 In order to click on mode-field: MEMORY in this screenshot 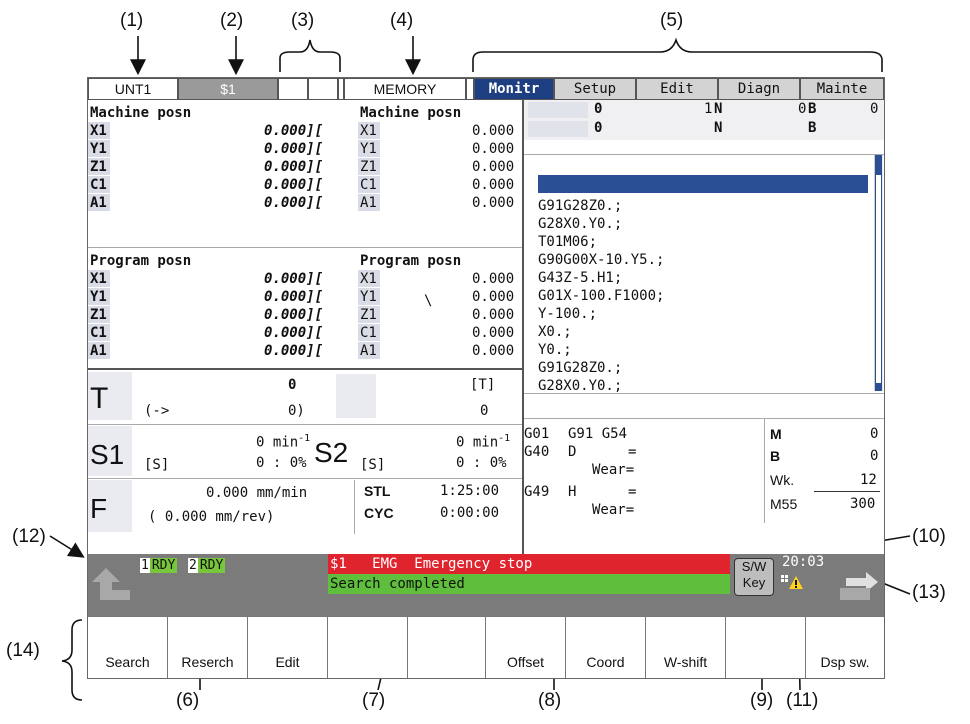, I will do `click(405, 89)`.